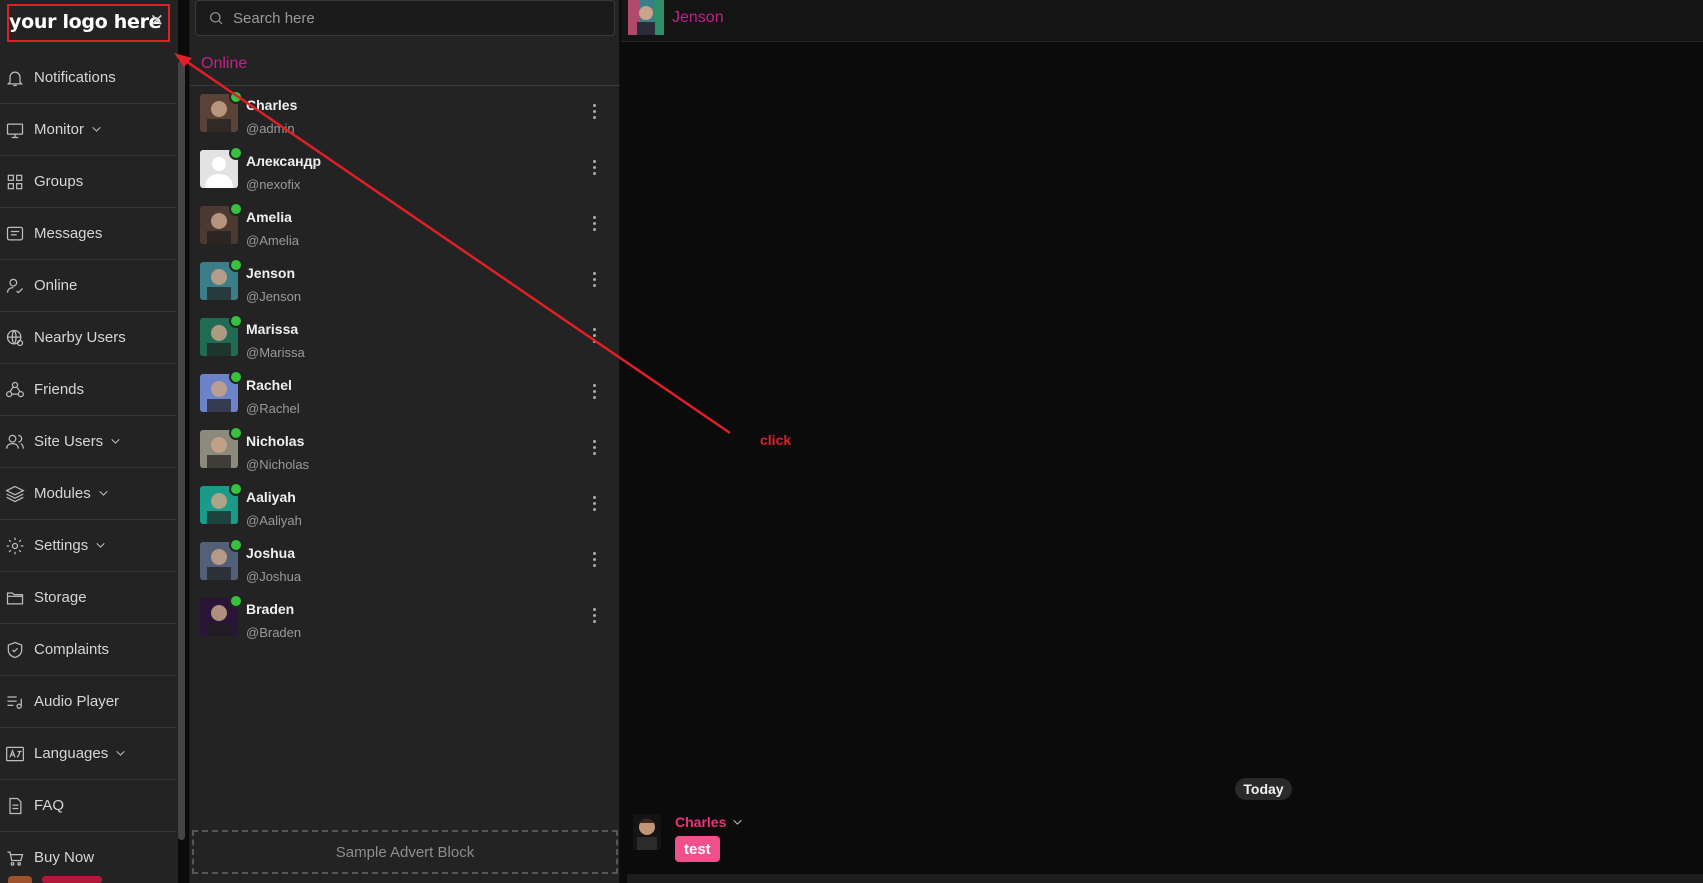  Describe the element at coordinates (405, 226) in the screenshot. I see `list-item: Amelia @Amelia` at that location.